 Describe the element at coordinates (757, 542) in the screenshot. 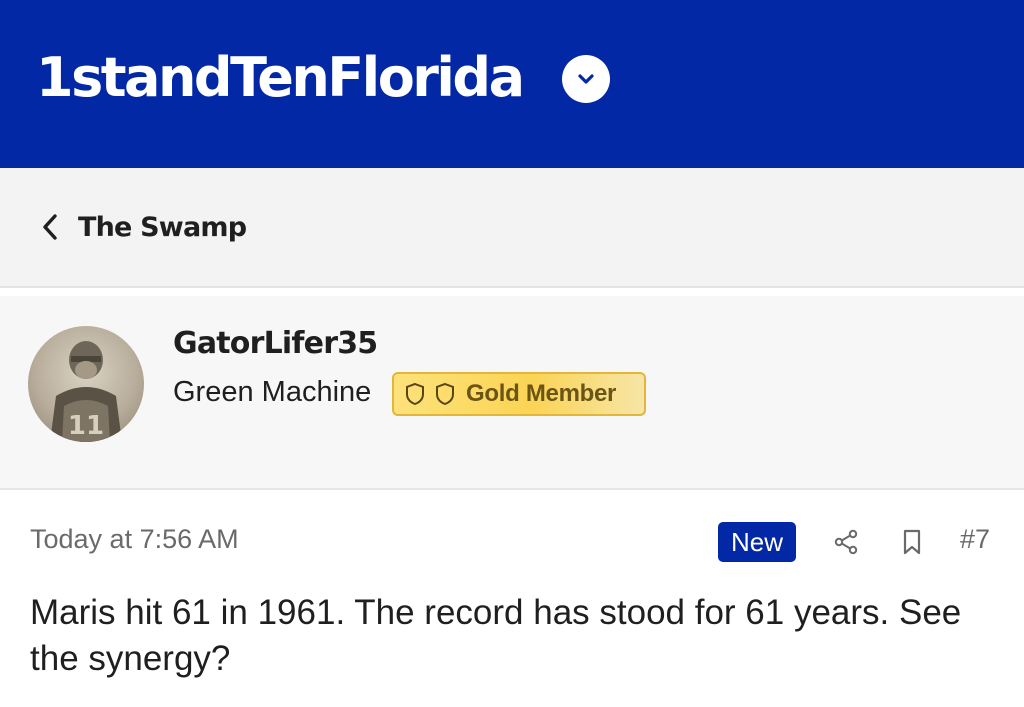

I see `new-badge: New` at that location.